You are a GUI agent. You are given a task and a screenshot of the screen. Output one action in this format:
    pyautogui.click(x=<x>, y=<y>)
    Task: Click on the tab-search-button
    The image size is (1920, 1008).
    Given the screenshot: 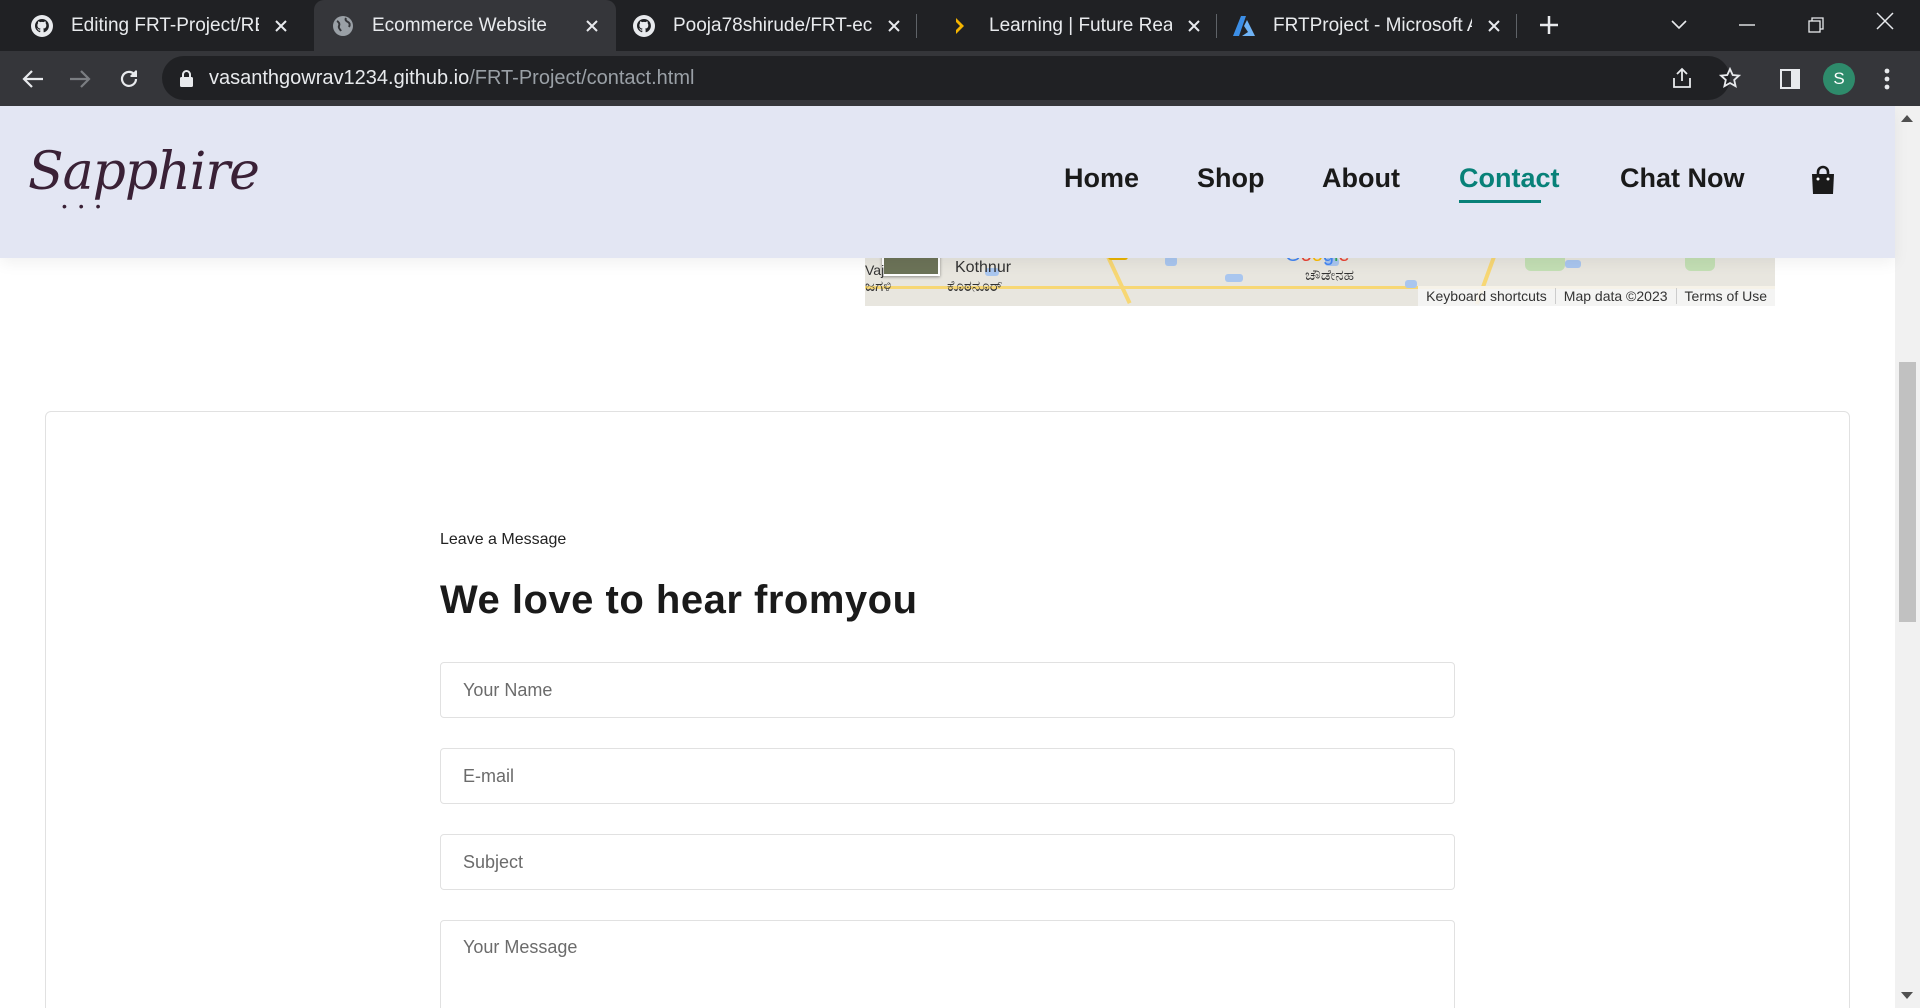 What is the action you would take?
    pyautogui.click(x=1679, y=25)
    